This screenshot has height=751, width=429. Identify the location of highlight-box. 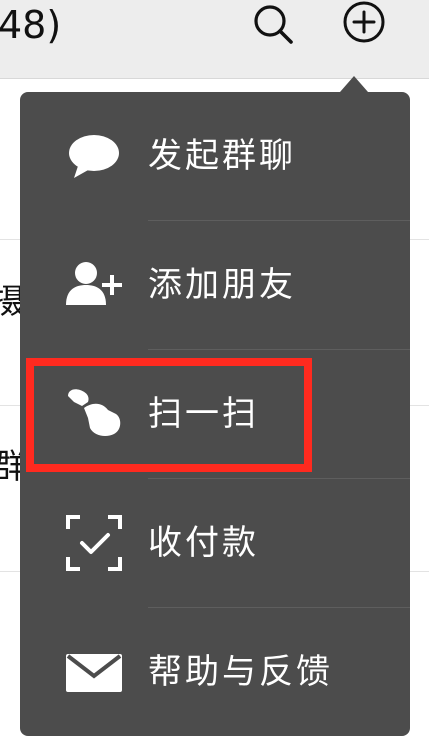
(169, 415).